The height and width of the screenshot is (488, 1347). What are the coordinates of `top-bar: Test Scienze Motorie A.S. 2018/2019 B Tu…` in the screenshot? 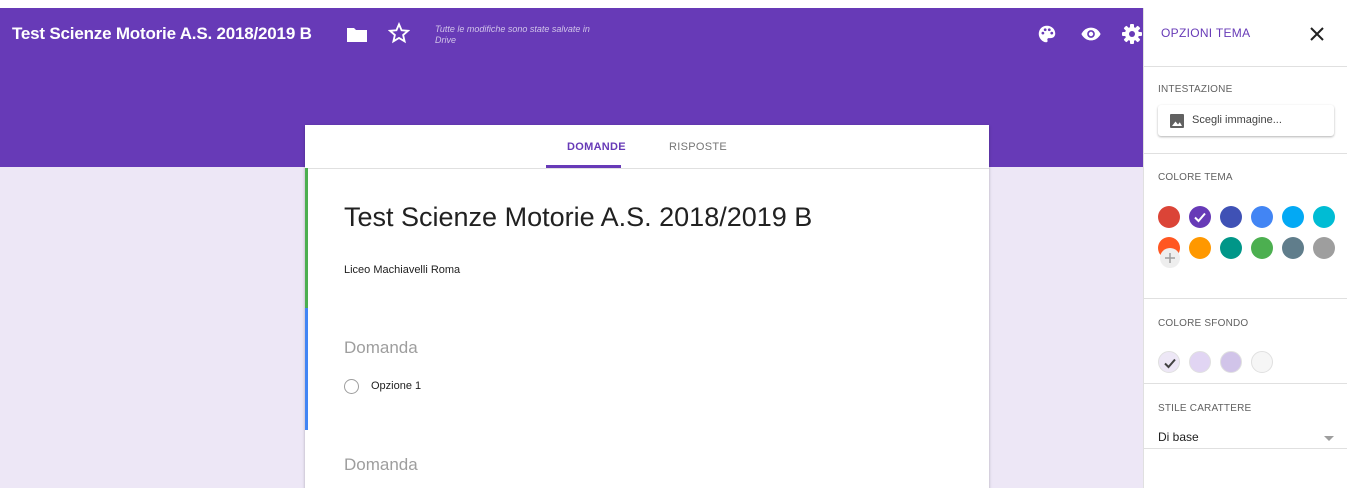 It's located at (571, 36).